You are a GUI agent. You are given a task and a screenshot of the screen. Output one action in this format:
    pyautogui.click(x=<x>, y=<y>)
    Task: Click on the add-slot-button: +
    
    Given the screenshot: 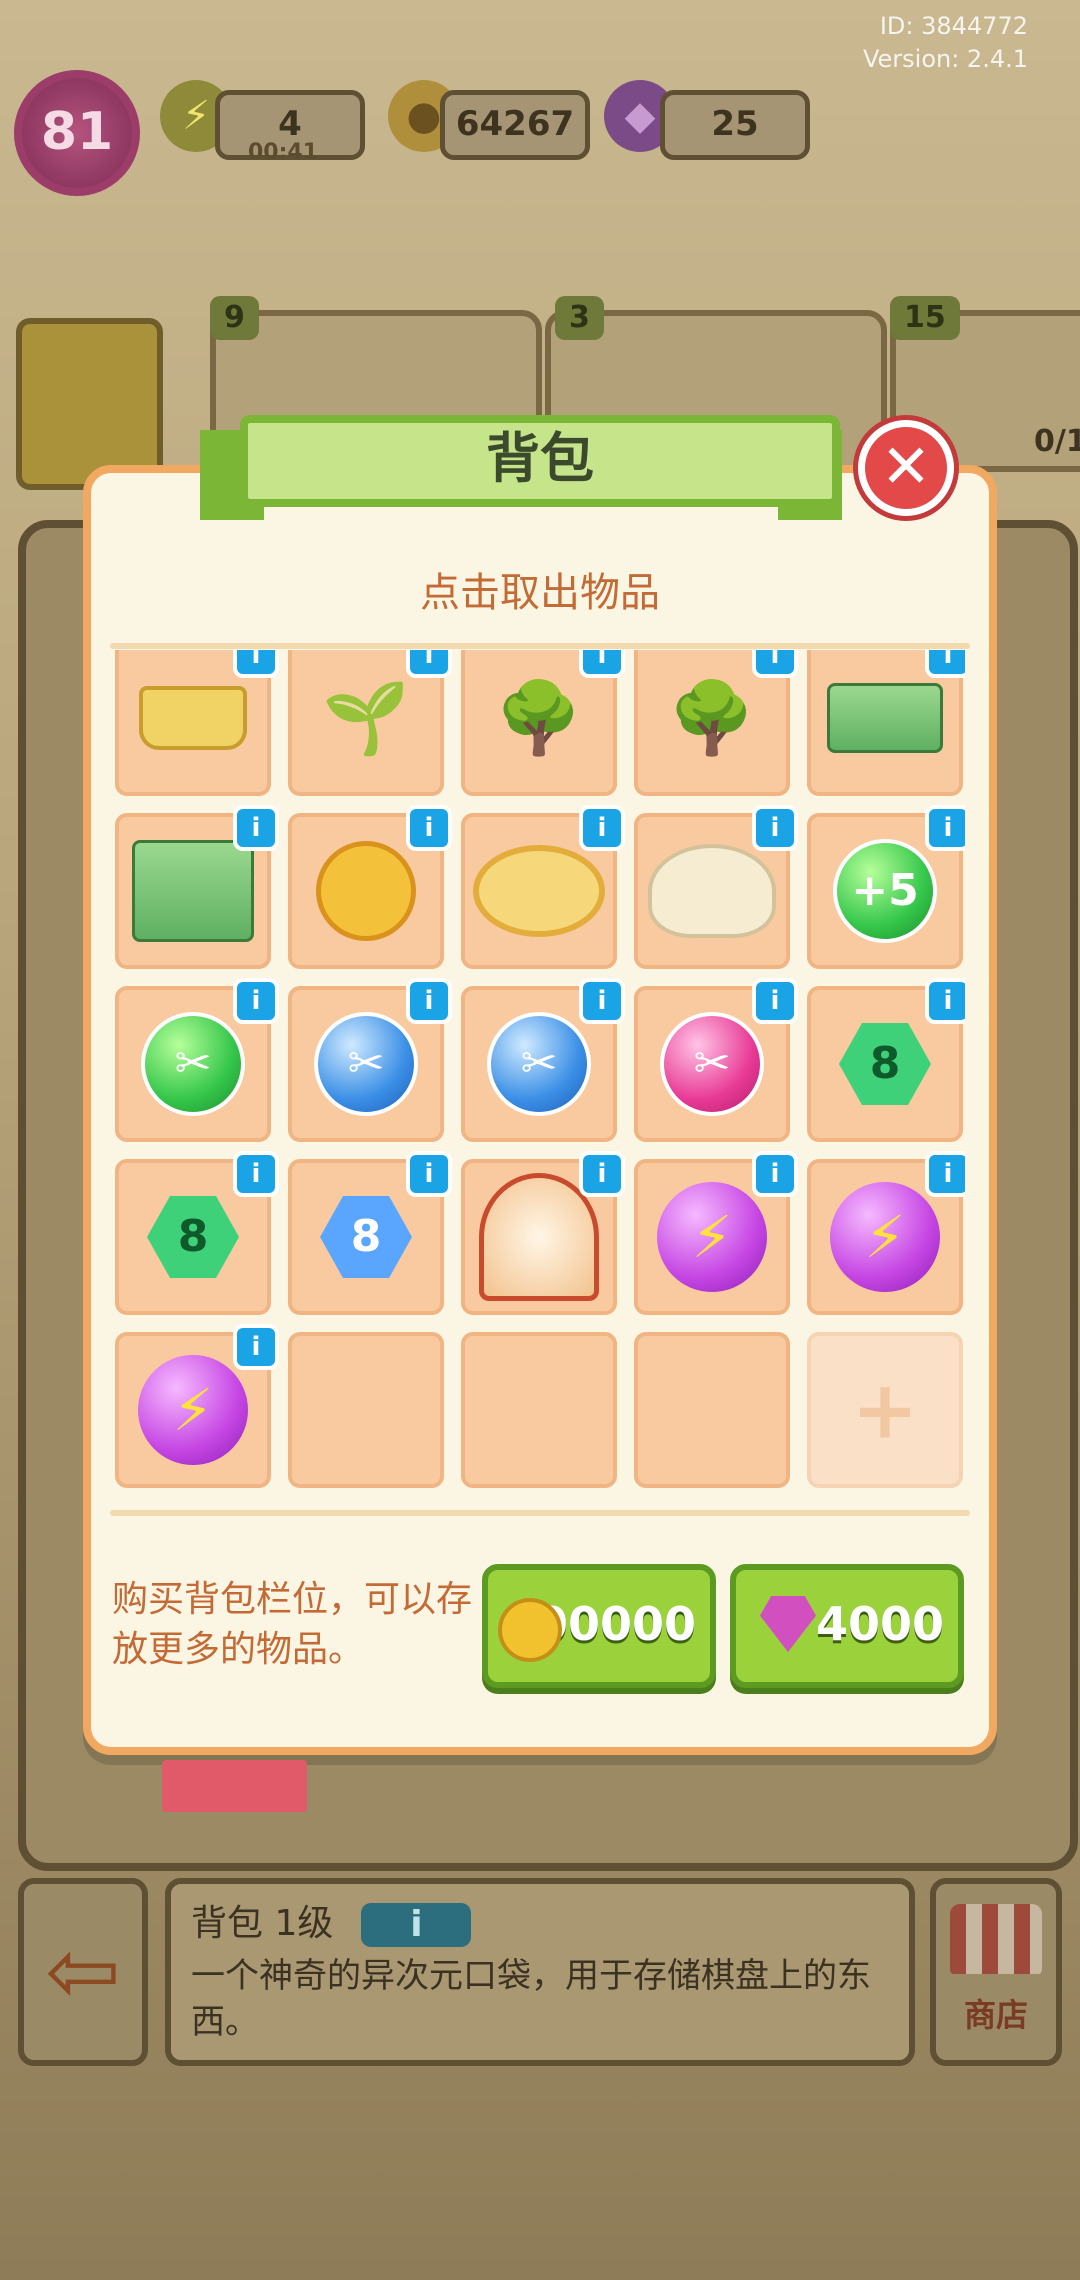 What is the action you would take?
    pyautogui.click(x=885, y=1410)
    